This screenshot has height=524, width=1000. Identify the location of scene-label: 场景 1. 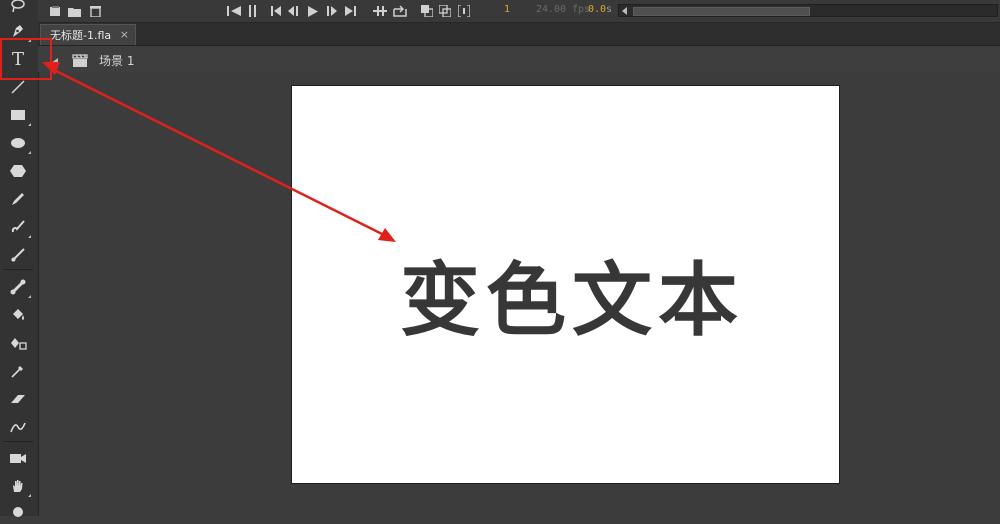
(116, 60).